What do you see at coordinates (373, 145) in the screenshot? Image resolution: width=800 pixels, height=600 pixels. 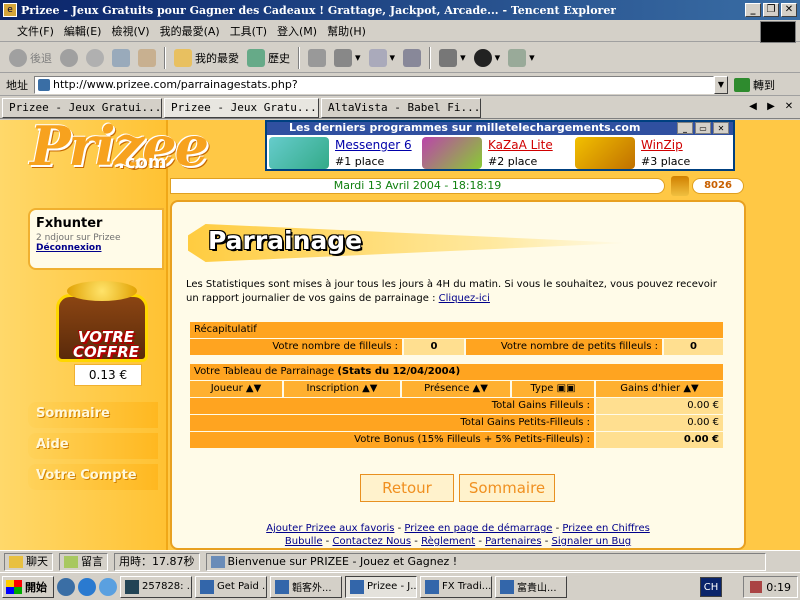 I see `promo-item-name: Messenger 6` at bounding box center [373, 145].